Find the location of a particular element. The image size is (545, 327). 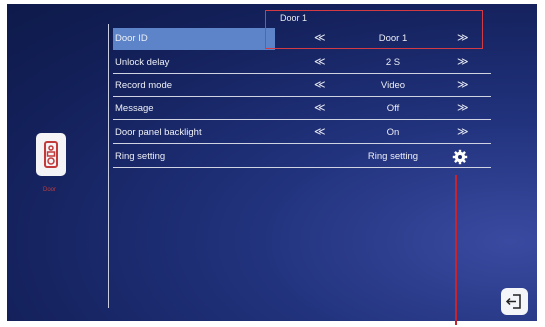

setting-row-unlock-delay: Unlock delay ≪ 2 S ≫ is located at coordinates (302, 63).